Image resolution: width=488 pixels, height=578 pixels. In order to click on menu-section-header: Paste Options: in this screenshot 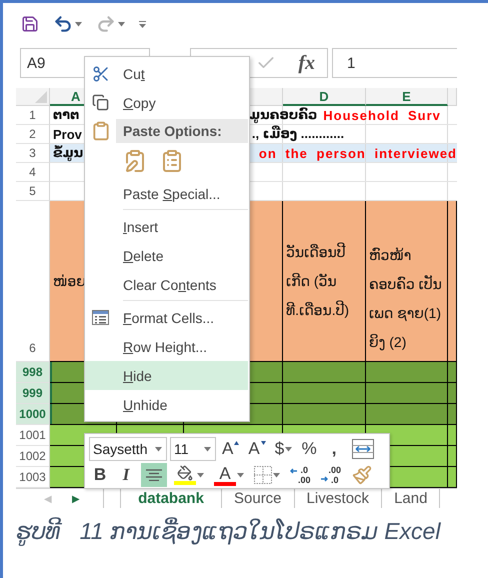, I will do `click(182, 131)`.